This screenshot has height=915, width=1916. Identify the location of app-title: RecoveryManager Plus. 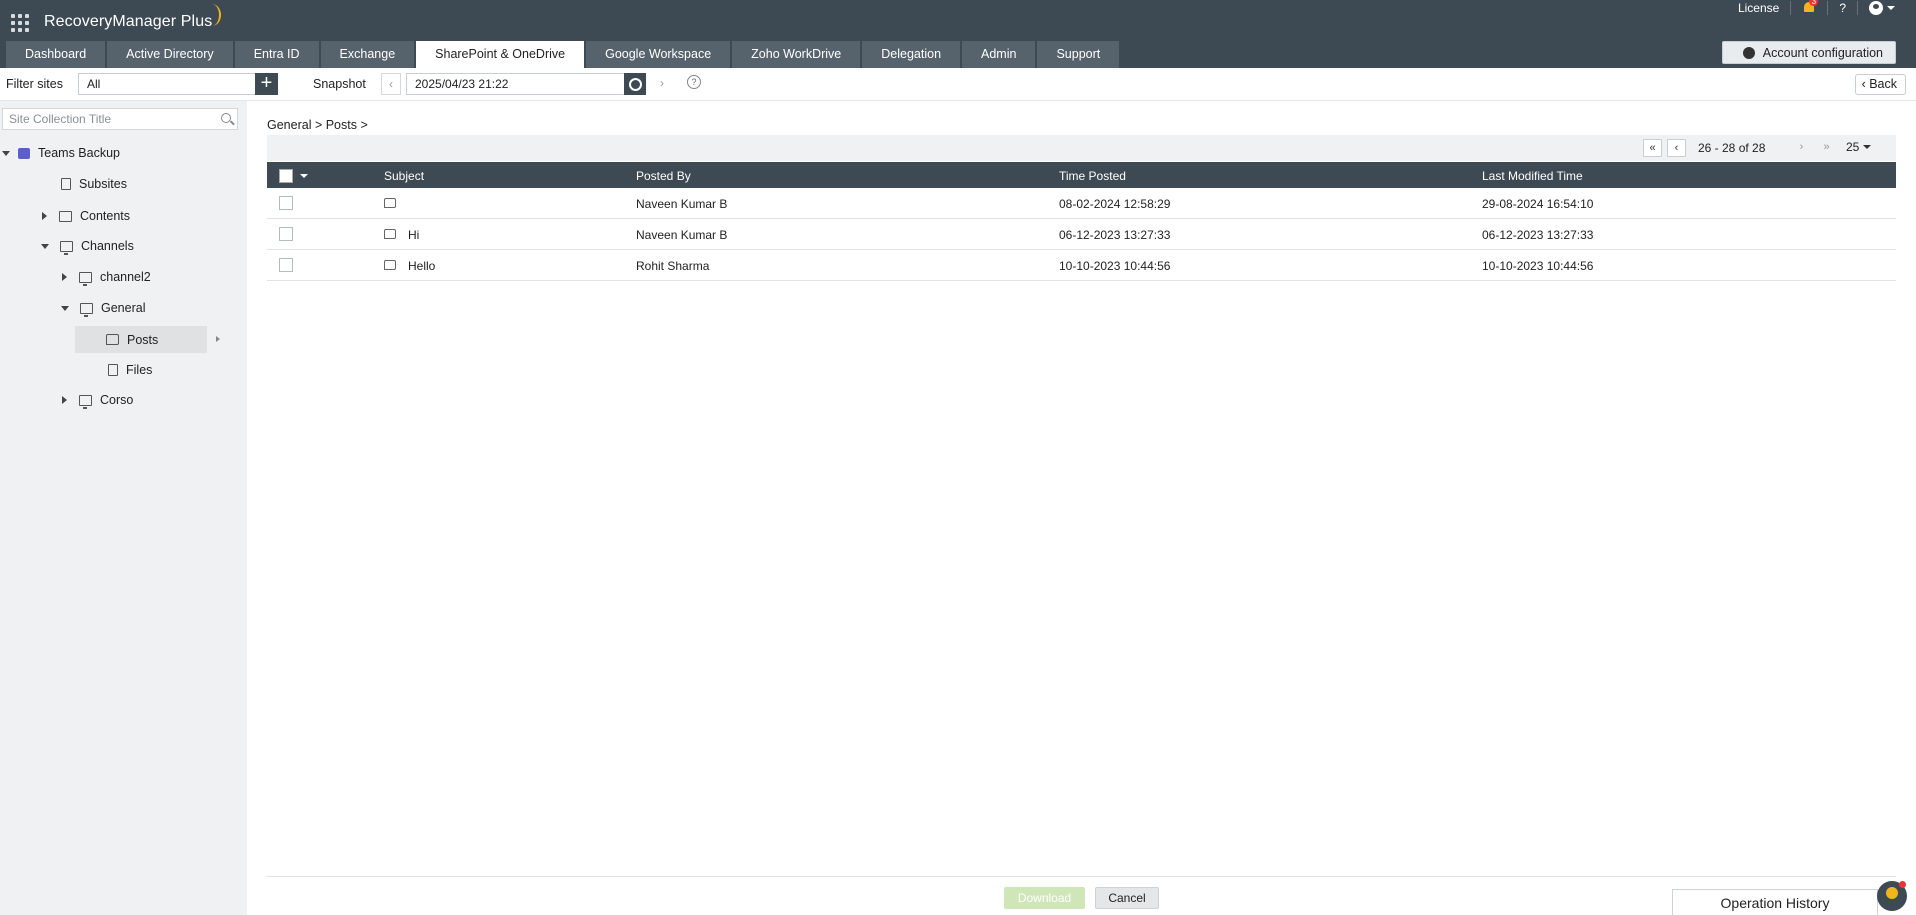
(128, 21).